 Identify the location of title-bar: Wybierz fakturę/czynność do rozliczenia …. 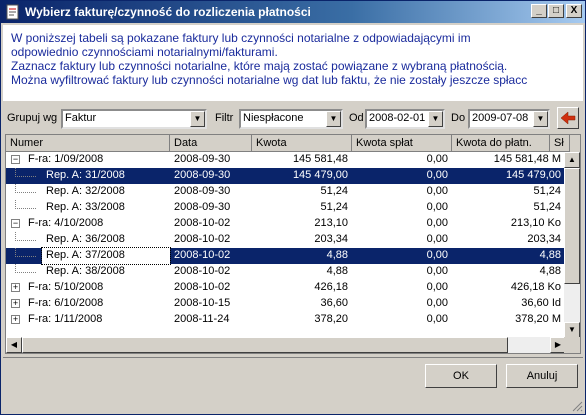
(293, 12).